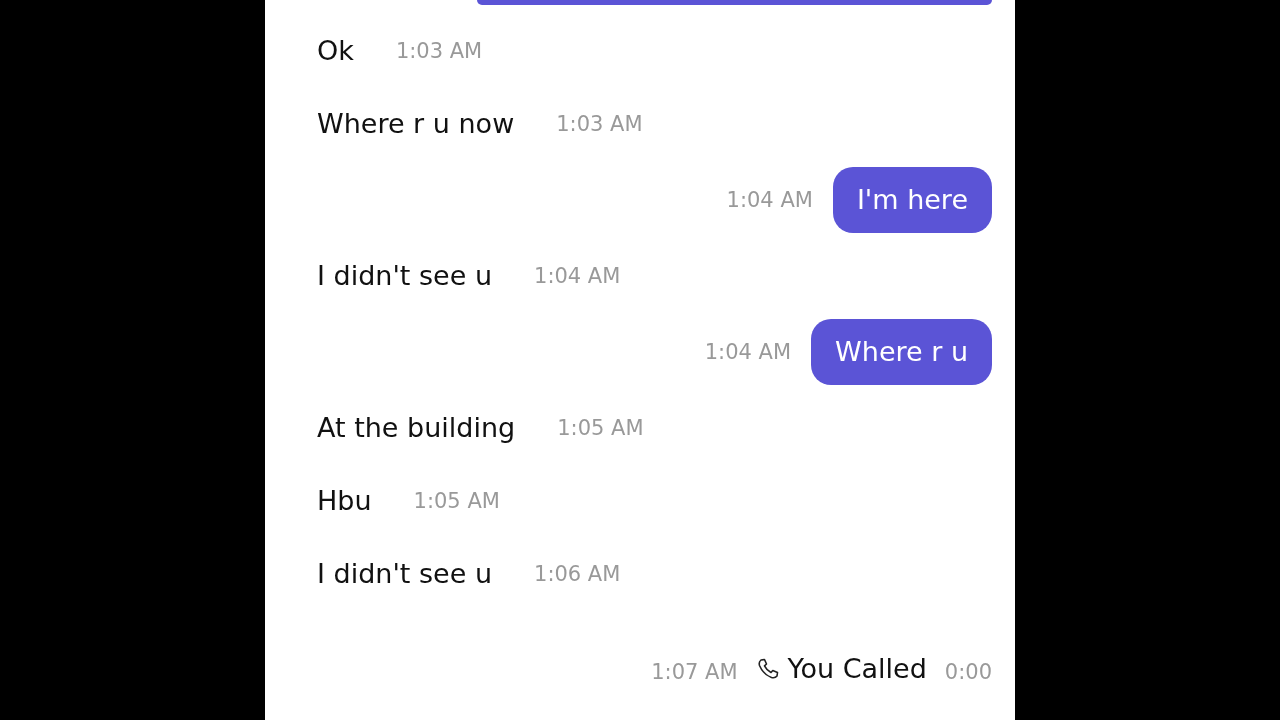 Image resolution: width=1280 pixels, height=720 pixels. What do you see at coordinates (694, 672) in the screenshot?
I see `timestamp: 1:07 AM` at bounding box center [694, 672].